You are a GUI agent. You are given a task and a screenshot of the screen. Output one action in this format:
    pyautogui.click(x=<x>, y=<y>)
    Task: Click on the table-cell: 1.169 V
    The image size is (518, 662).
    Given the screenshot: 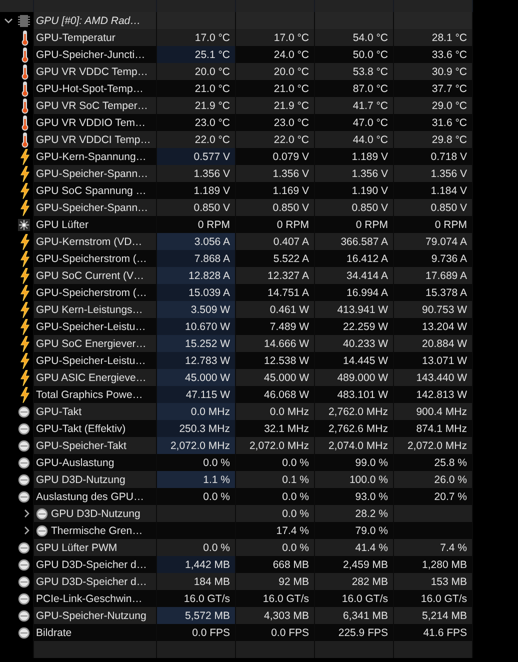 What is the action you would take?
    pyautogui.click(x=275, y=190)
    